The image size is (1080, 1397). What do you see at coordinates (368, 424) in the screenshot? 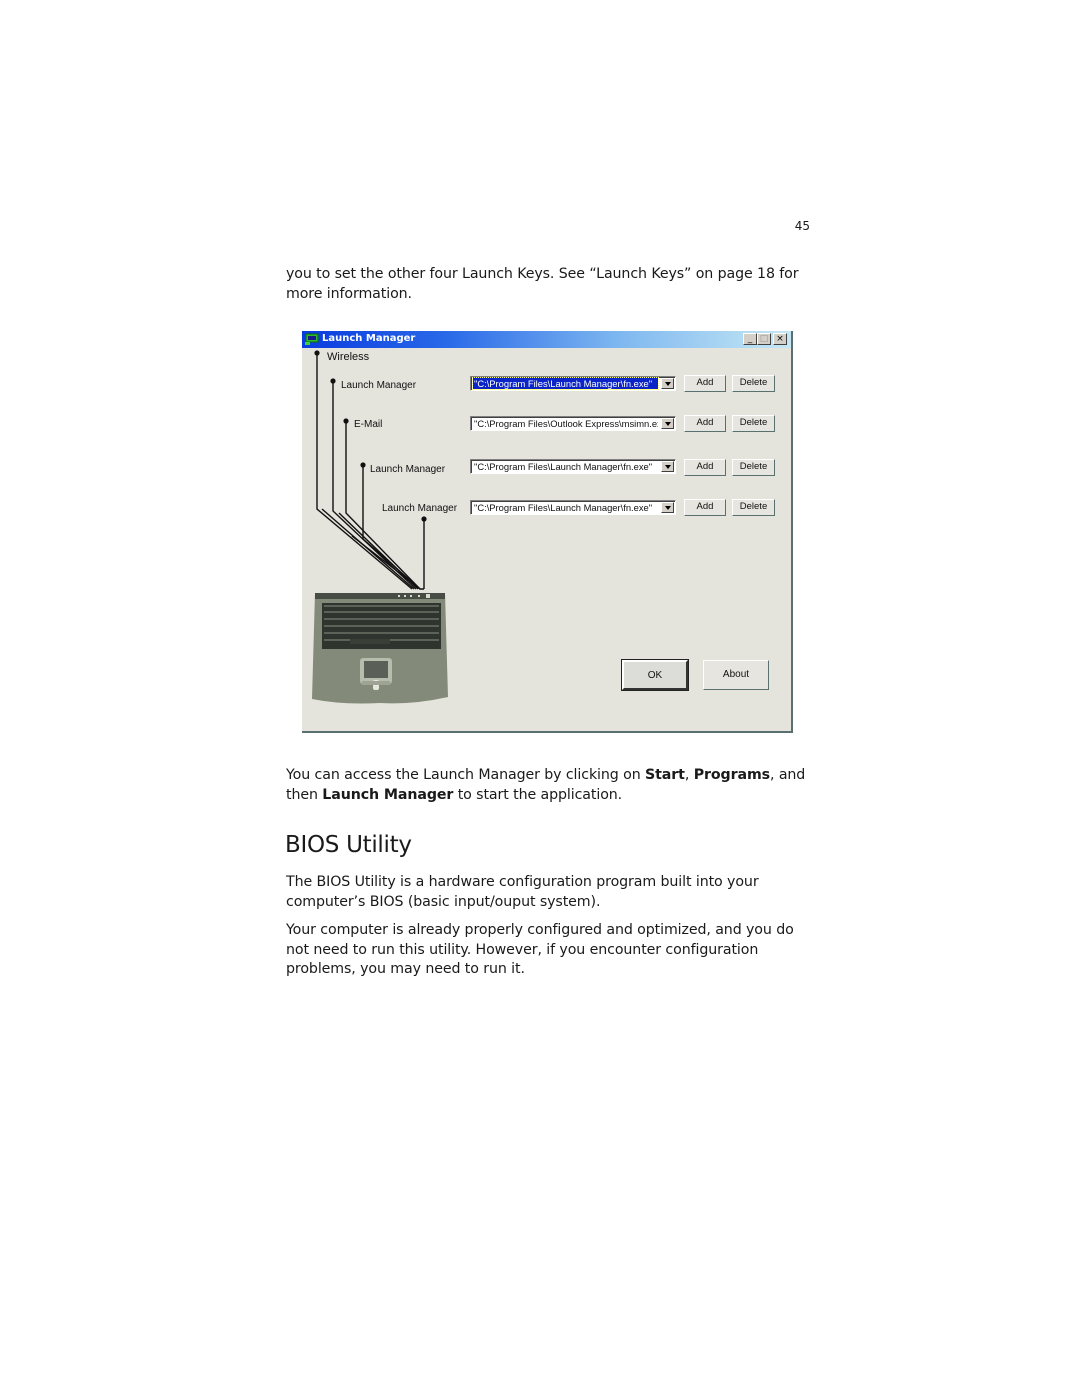
I see `row-label: E-Mail` at bounding box center [368, 424].